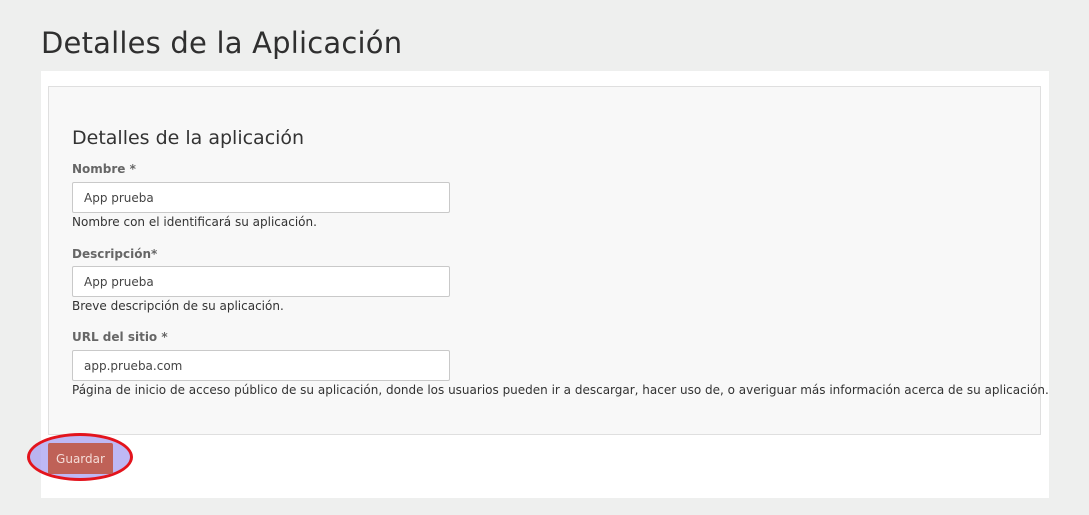 The height and width of the screenshot is (515, 1089). I want to click on site-url-input, so click(261, 365).